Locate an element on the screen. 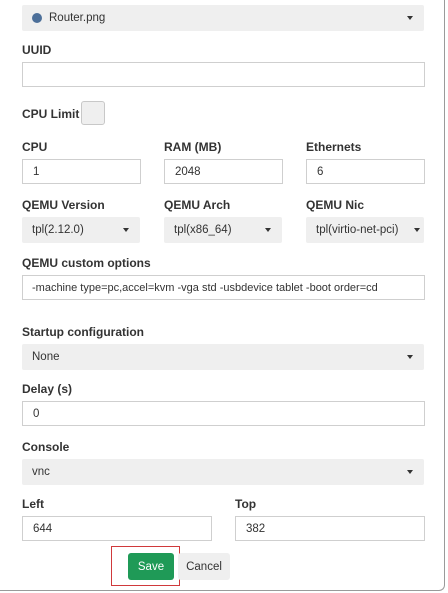 This screenshot has width=448, height=593. qemu-version-value: tpl(2.12.0) is located at coordinates (58, 230).